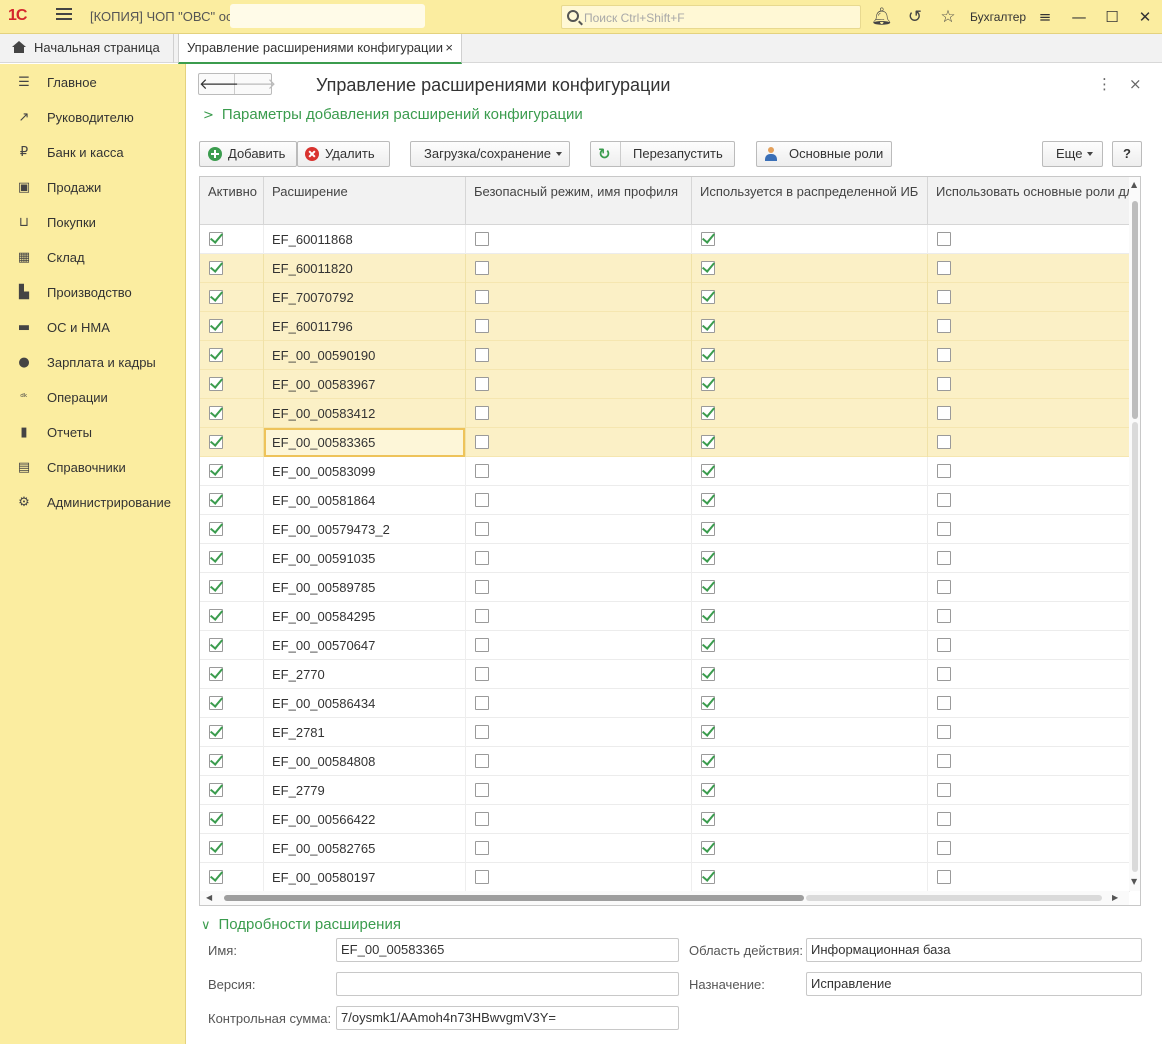  I want to click on sidebar-item-3: ▣ Продажи, so click(93, 188).